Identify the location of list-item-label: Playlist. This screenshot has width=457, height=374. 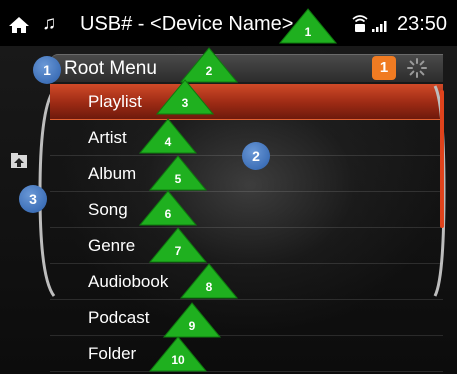
(115, 101).